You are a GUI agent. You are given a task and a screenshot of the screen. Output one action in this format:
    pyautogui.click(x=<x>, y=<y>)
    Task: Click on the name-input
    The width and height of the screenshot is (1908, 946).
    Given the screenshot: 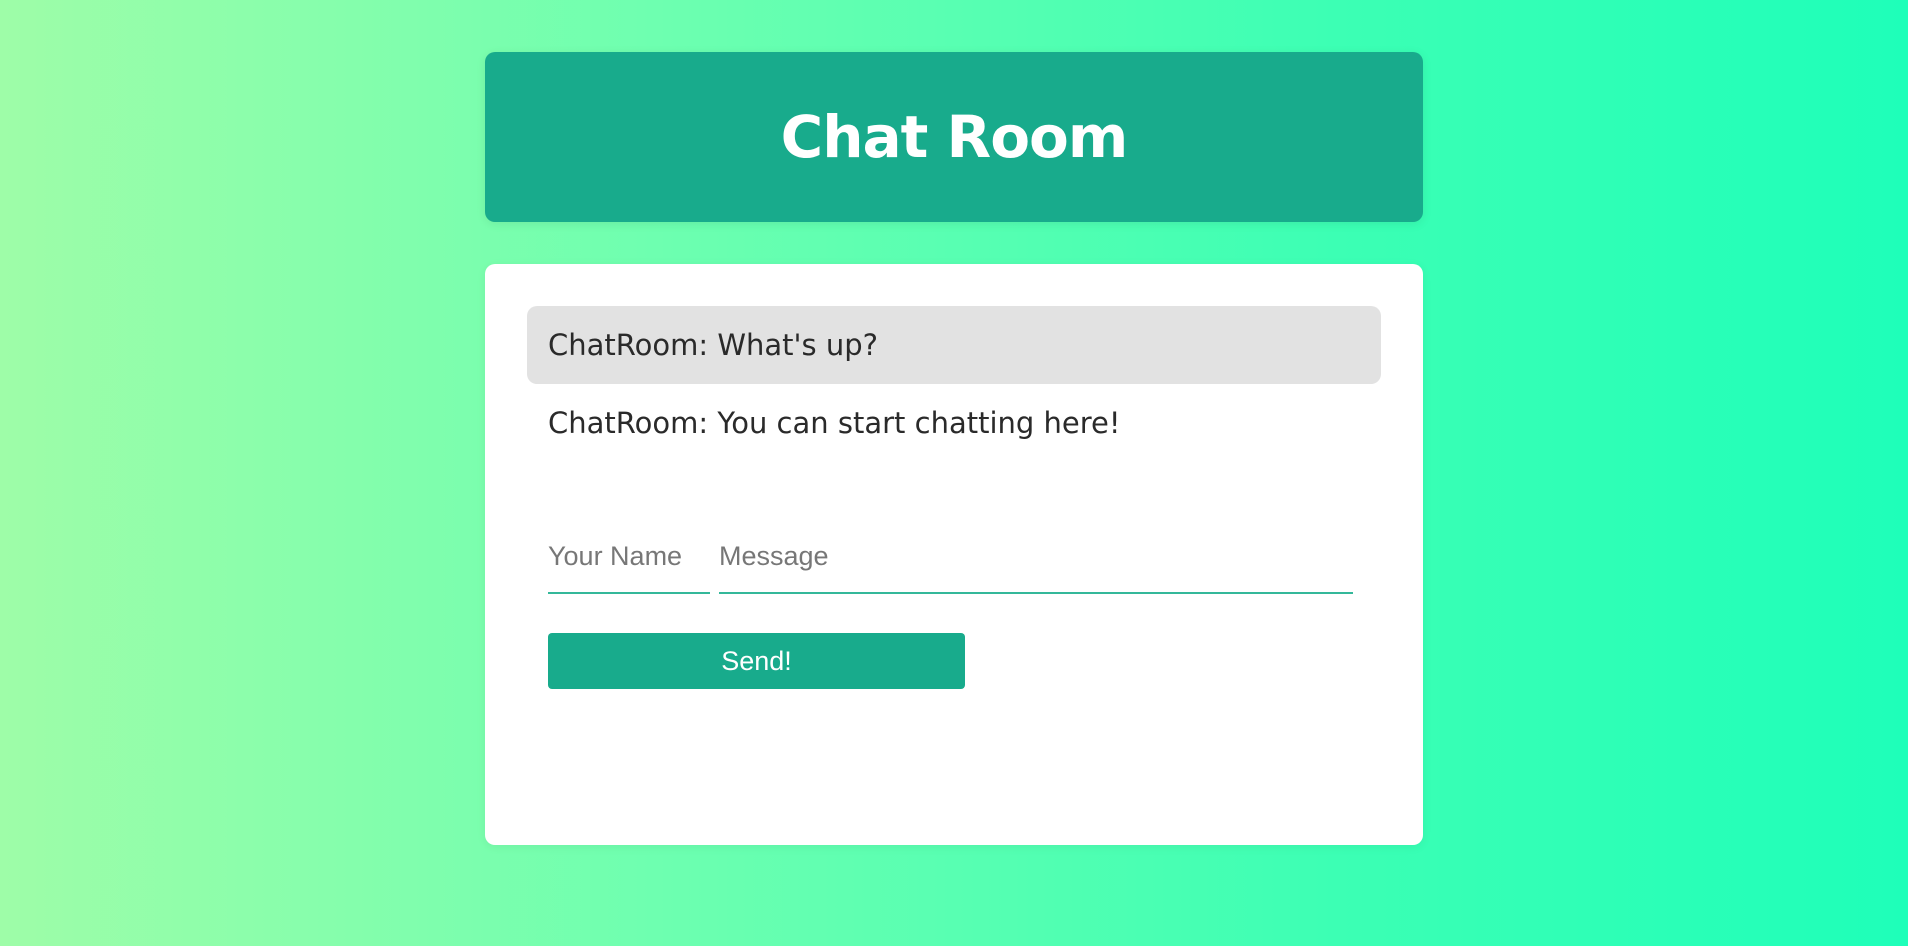 What is the action you would take?
    pyautogui.click(x=629, y=564)
    